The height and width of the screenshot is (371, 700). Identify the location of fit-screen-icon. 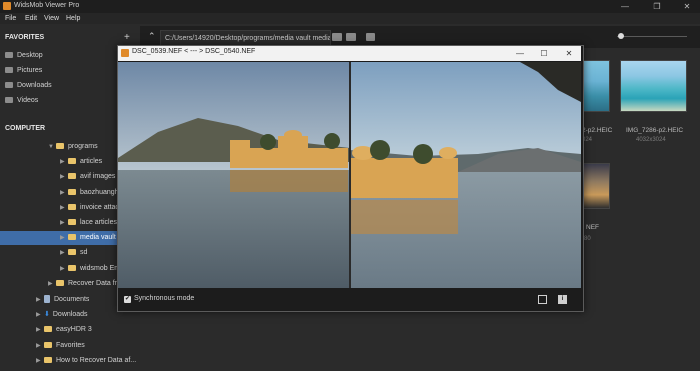
(542, 299).